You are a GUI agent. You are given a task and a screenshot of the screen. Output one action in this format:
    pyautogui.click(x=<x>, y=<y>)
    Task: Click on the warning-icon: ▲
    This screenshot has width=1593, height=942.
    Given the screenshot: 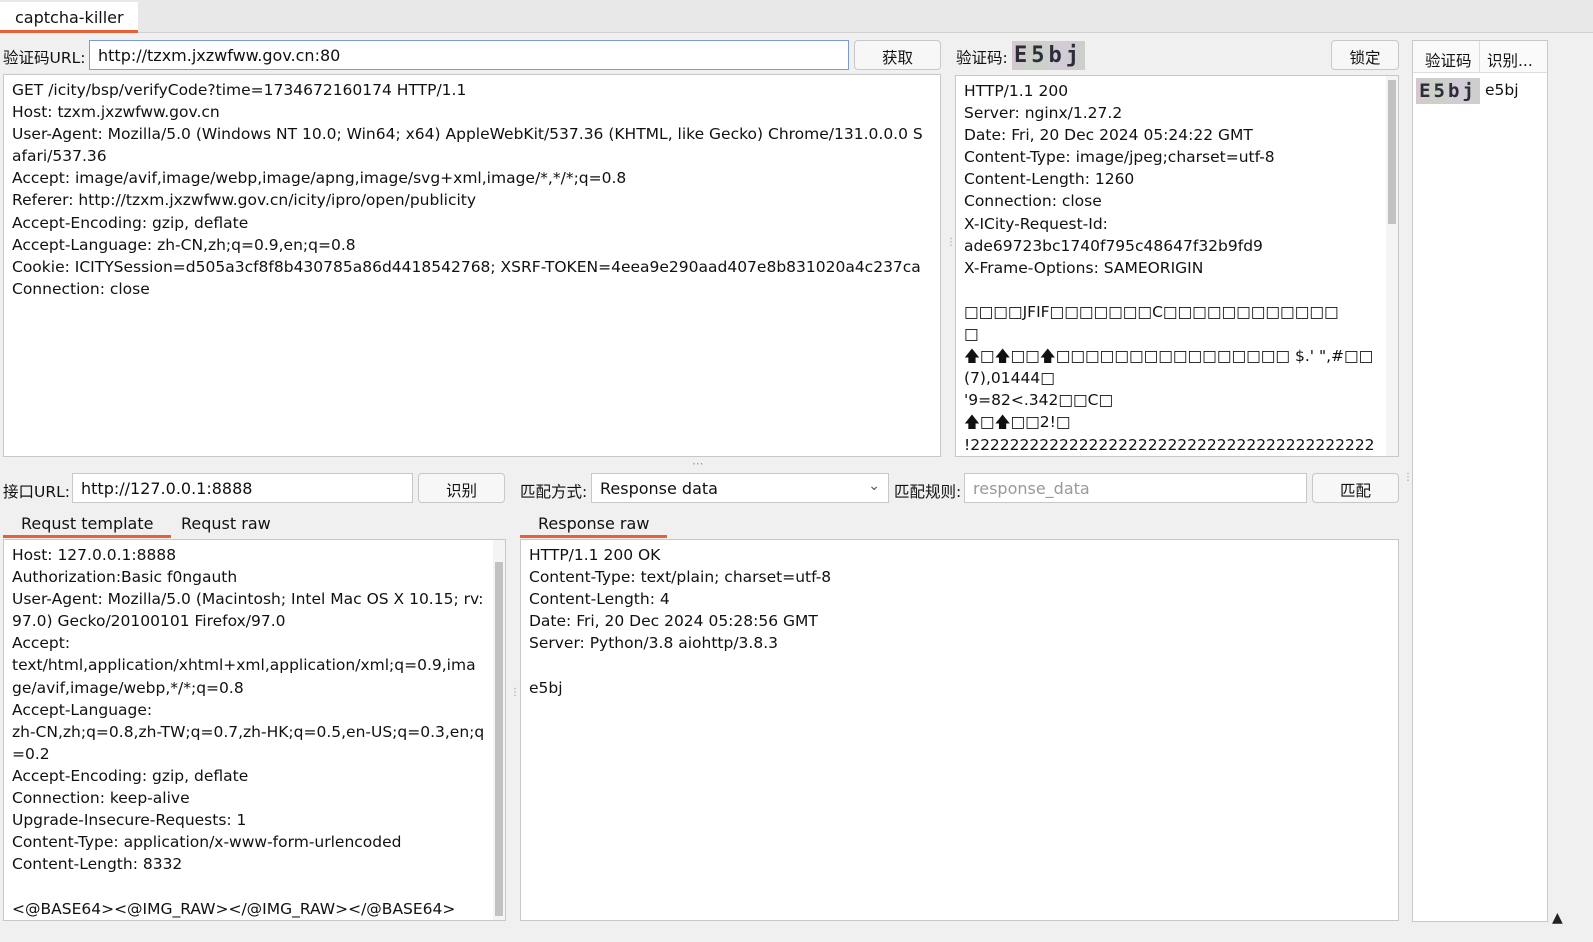 What is the action you would take?
    pyautogui.click(x=1557, y=918)
    